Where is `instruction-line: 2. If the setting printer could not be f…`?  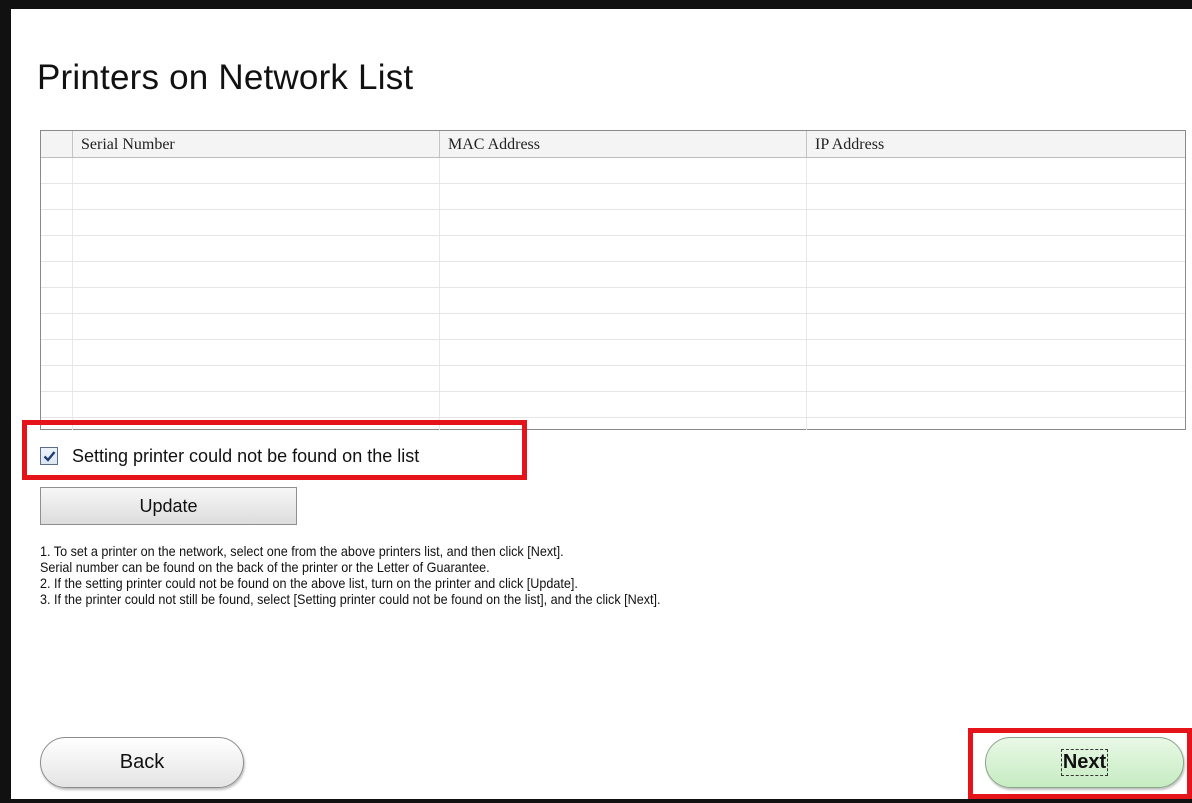
instruction-line: 2. If the setting printer could not be f… is located at coordinates (309, 583).